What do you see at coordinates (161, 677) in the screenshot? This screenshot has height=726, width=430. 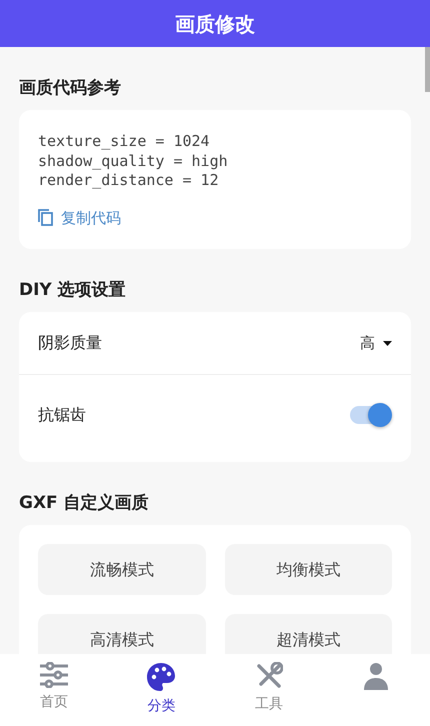 I see `palette-icon` at bounding box center [161, 677].